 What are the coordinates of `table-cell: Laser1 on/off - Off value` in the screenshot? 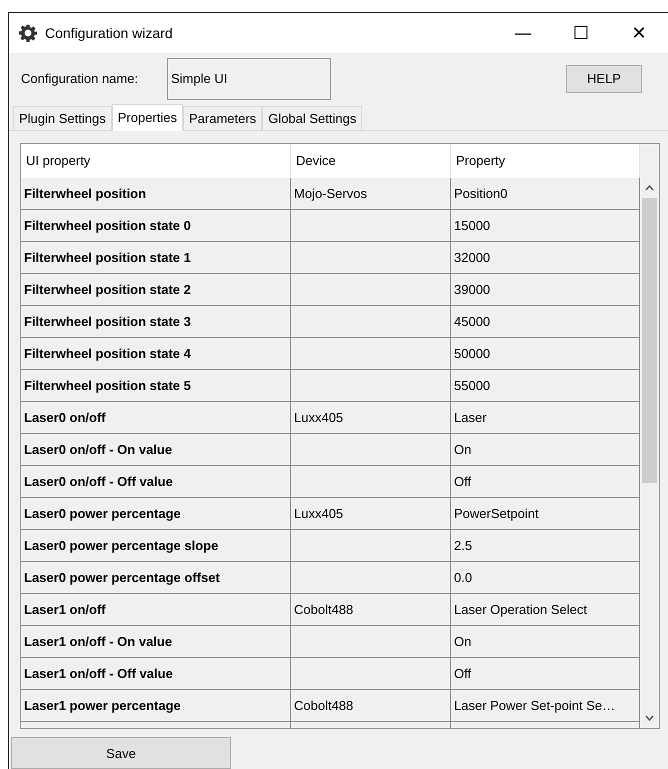 It's located at (156, 674).